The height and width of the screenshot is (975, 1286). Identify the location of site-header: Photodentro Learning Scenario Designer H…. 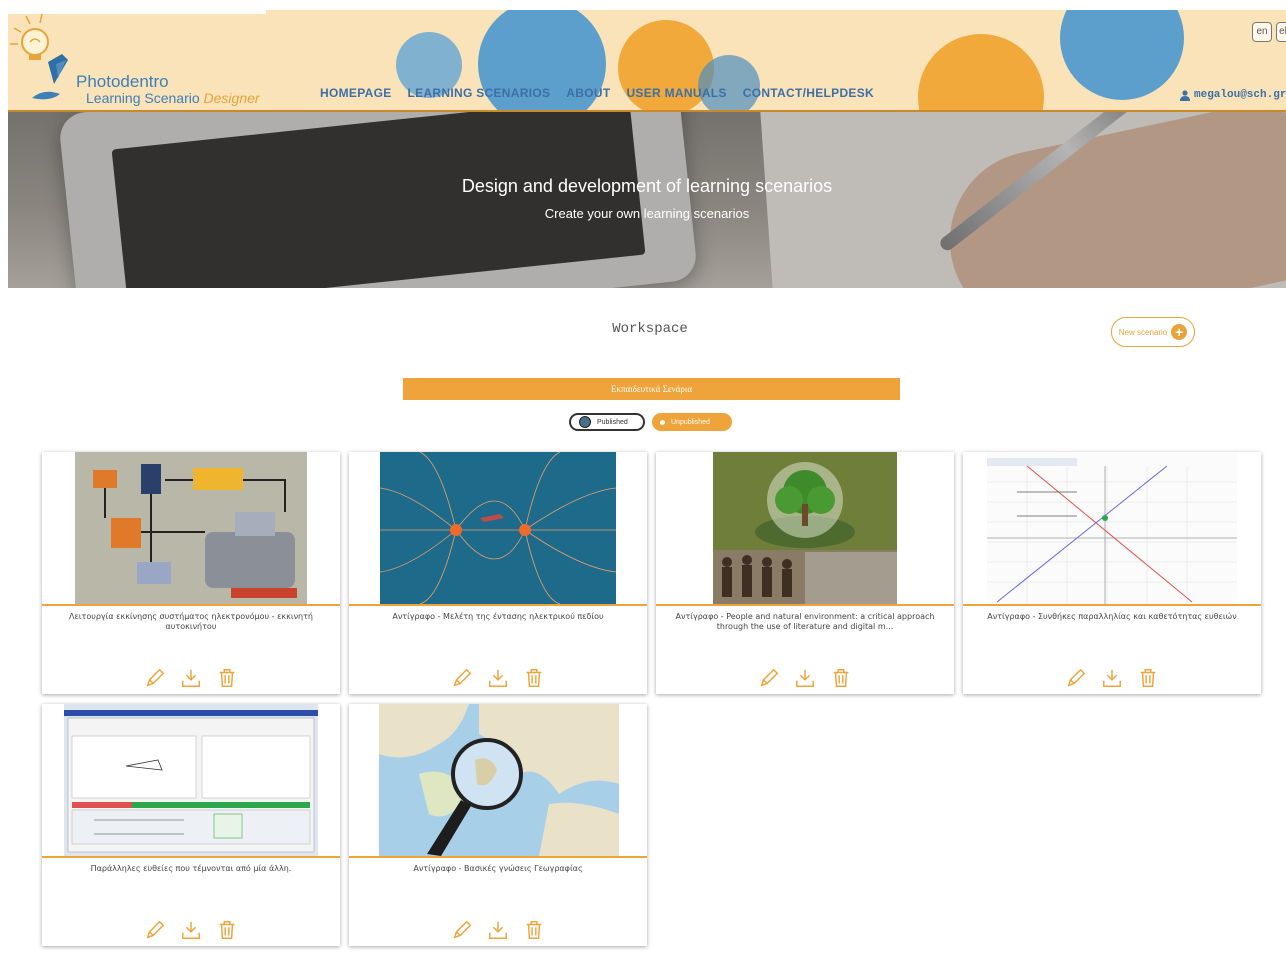
(647, 61).